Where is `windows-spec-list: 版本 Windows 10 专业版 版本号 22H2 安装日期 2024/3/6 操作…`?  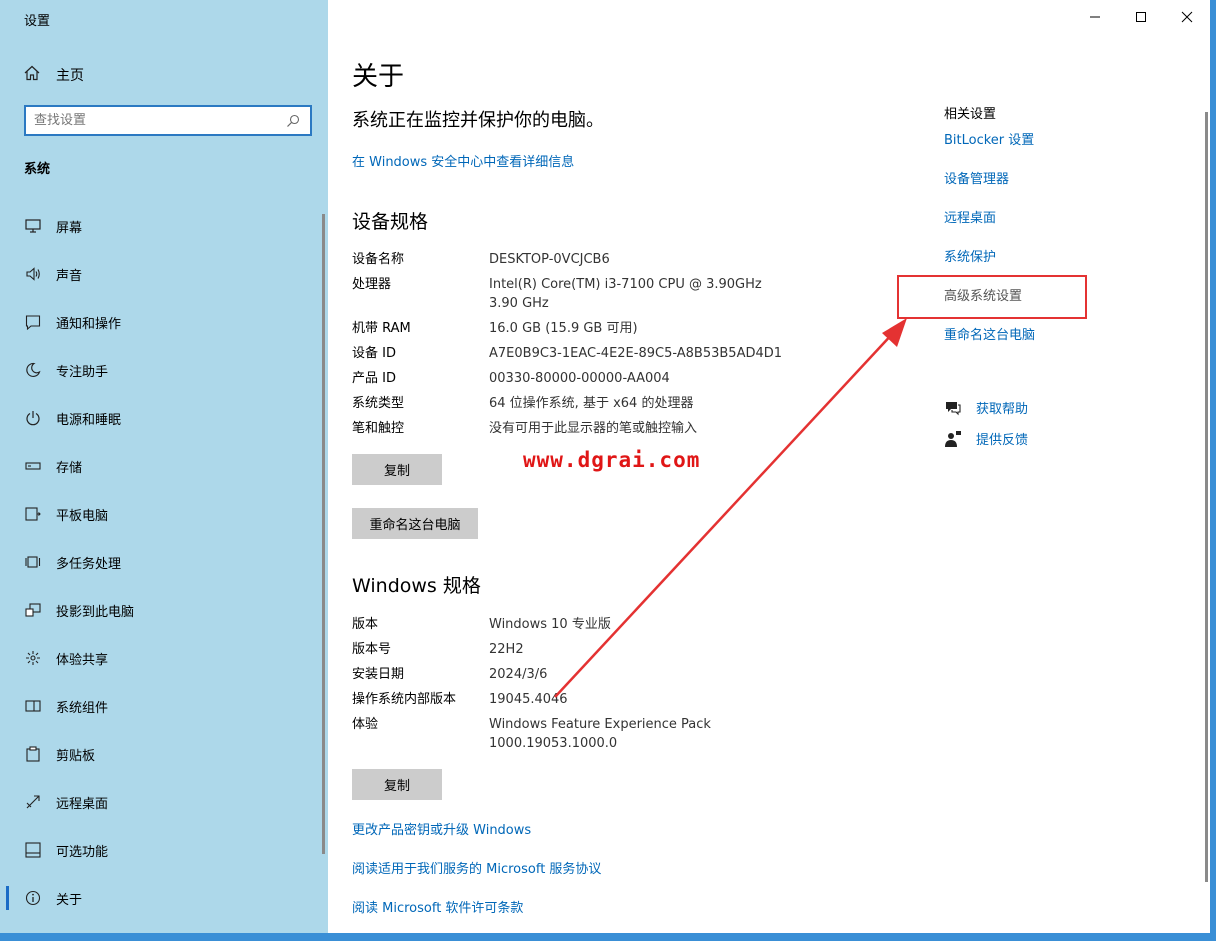
windows-spec-list: 版本 Windows 10 专业版 版本号 22H2 安装日期 2024/3/6 操作… is located at coordinates (572, 687).